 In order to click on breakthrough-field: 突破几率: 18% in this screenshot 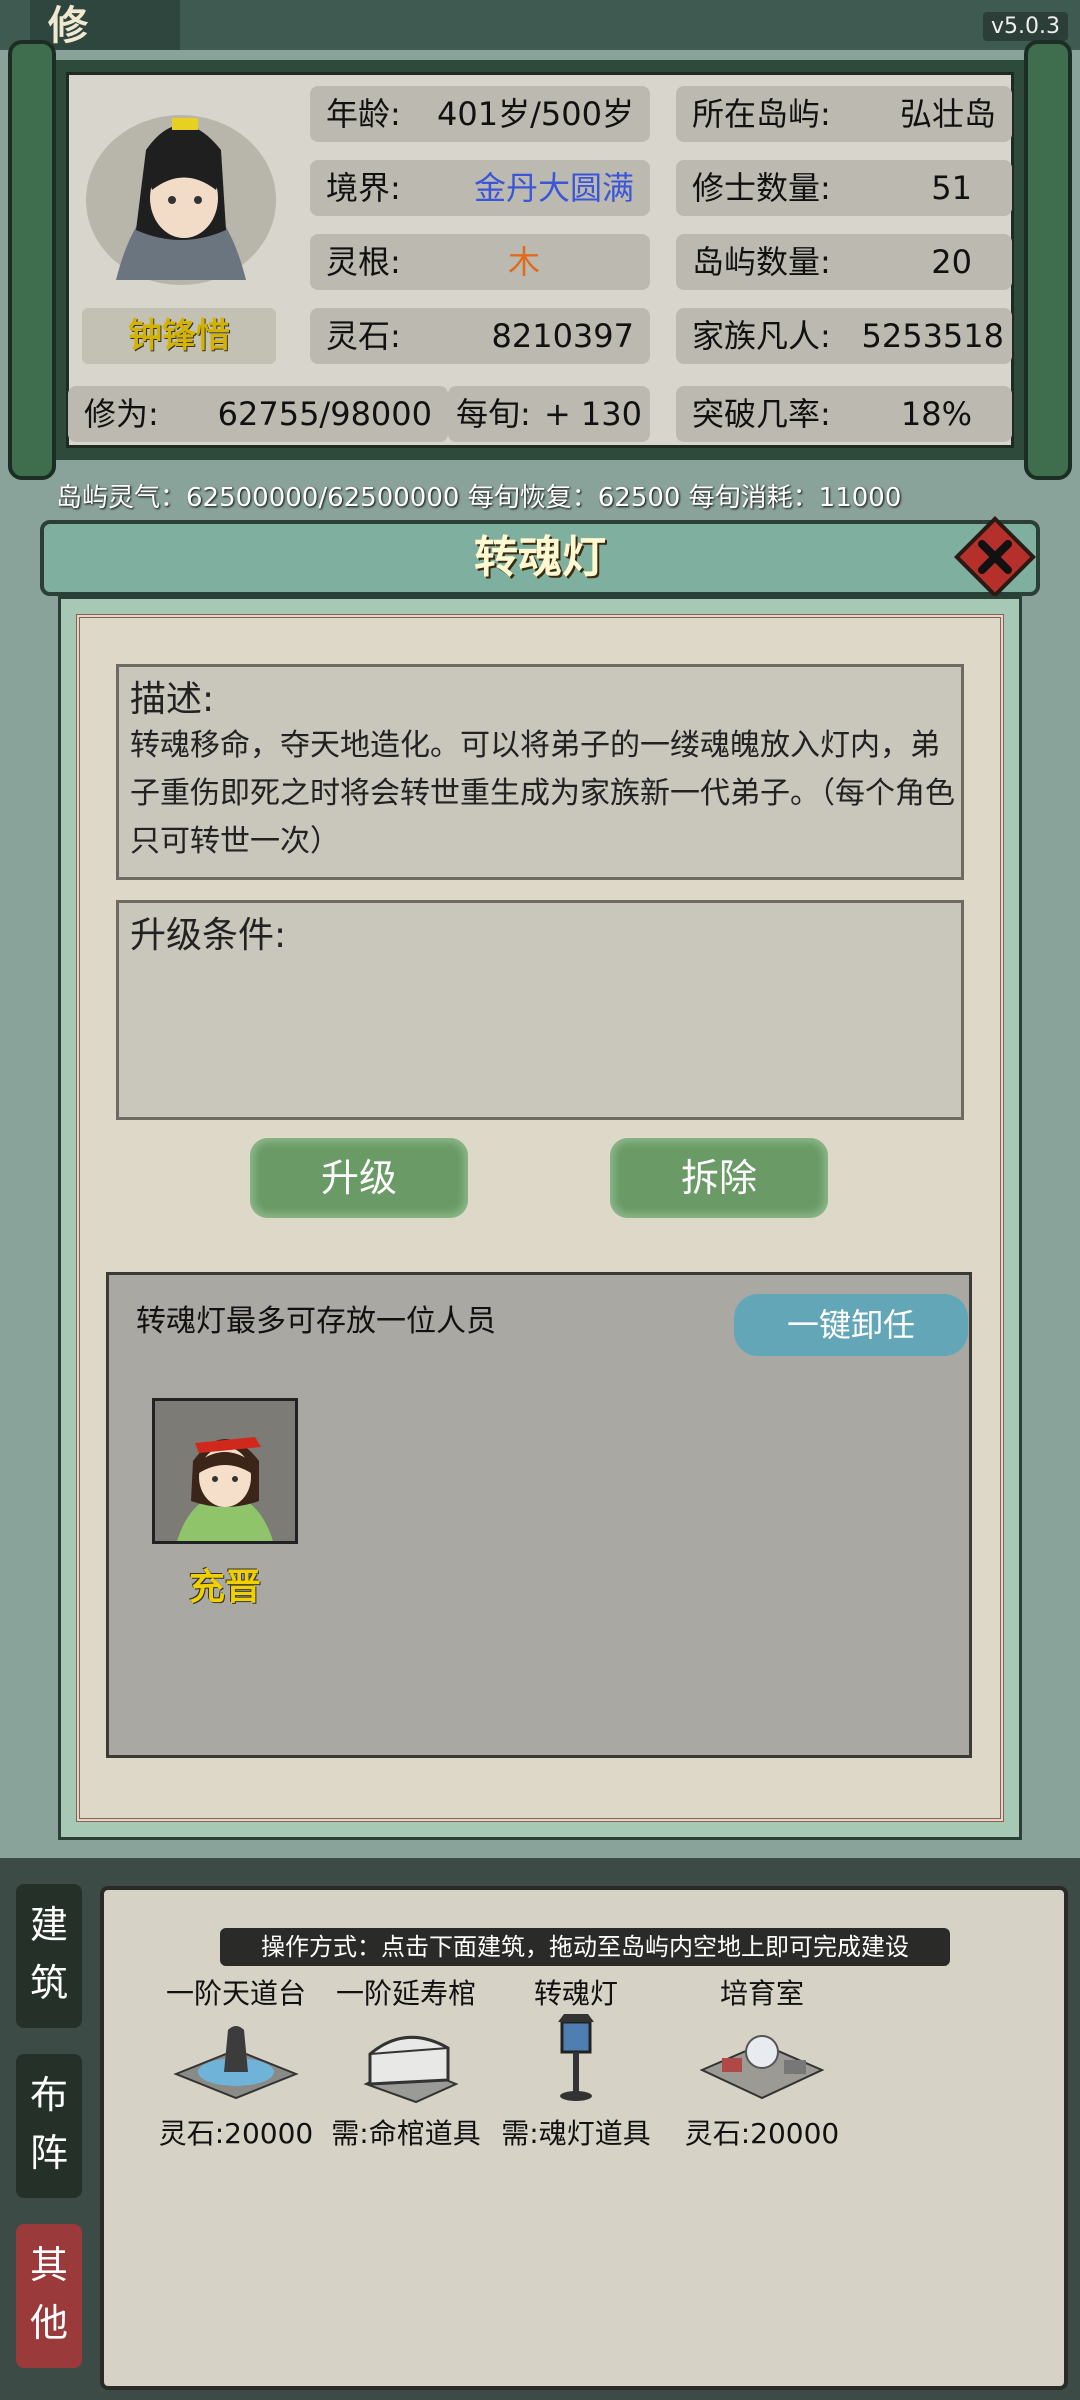, I will do `click(844, 414)`.